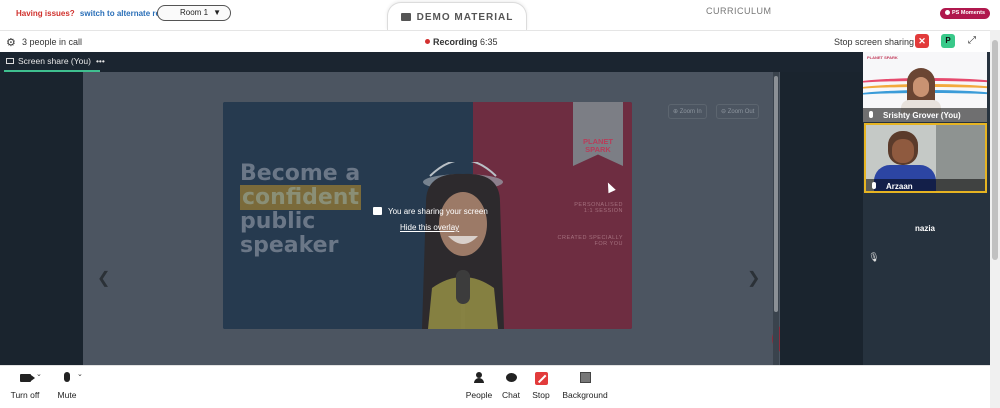 The height and width of the screenshot is (408, 1000). I want to click on issues-text: Having issues?, so click(45, 13).